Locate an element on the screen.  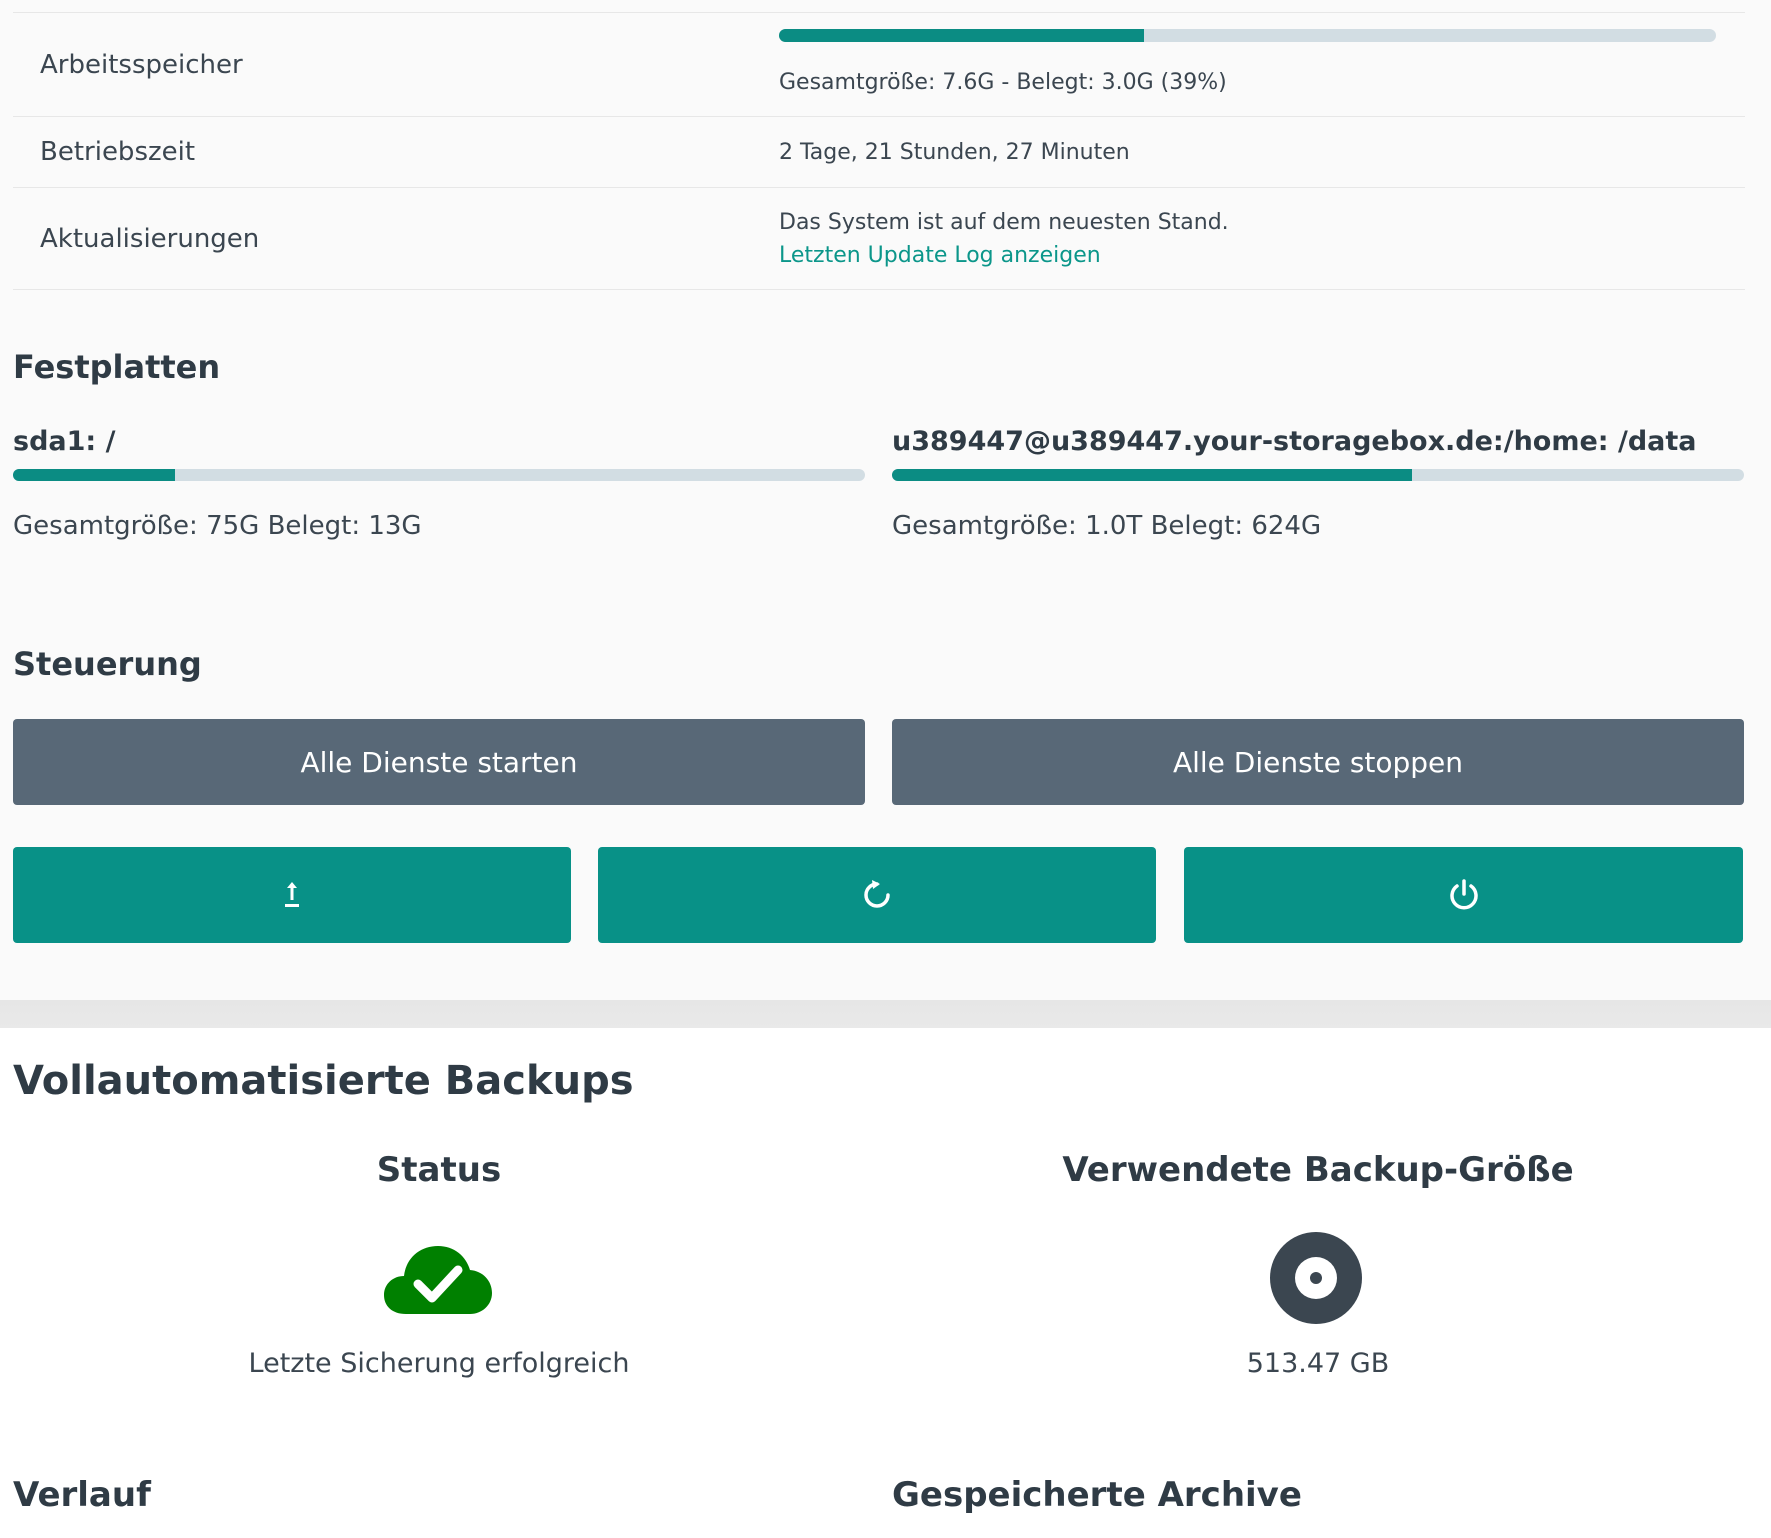
restart-icon is located at coordinates (877, 894).